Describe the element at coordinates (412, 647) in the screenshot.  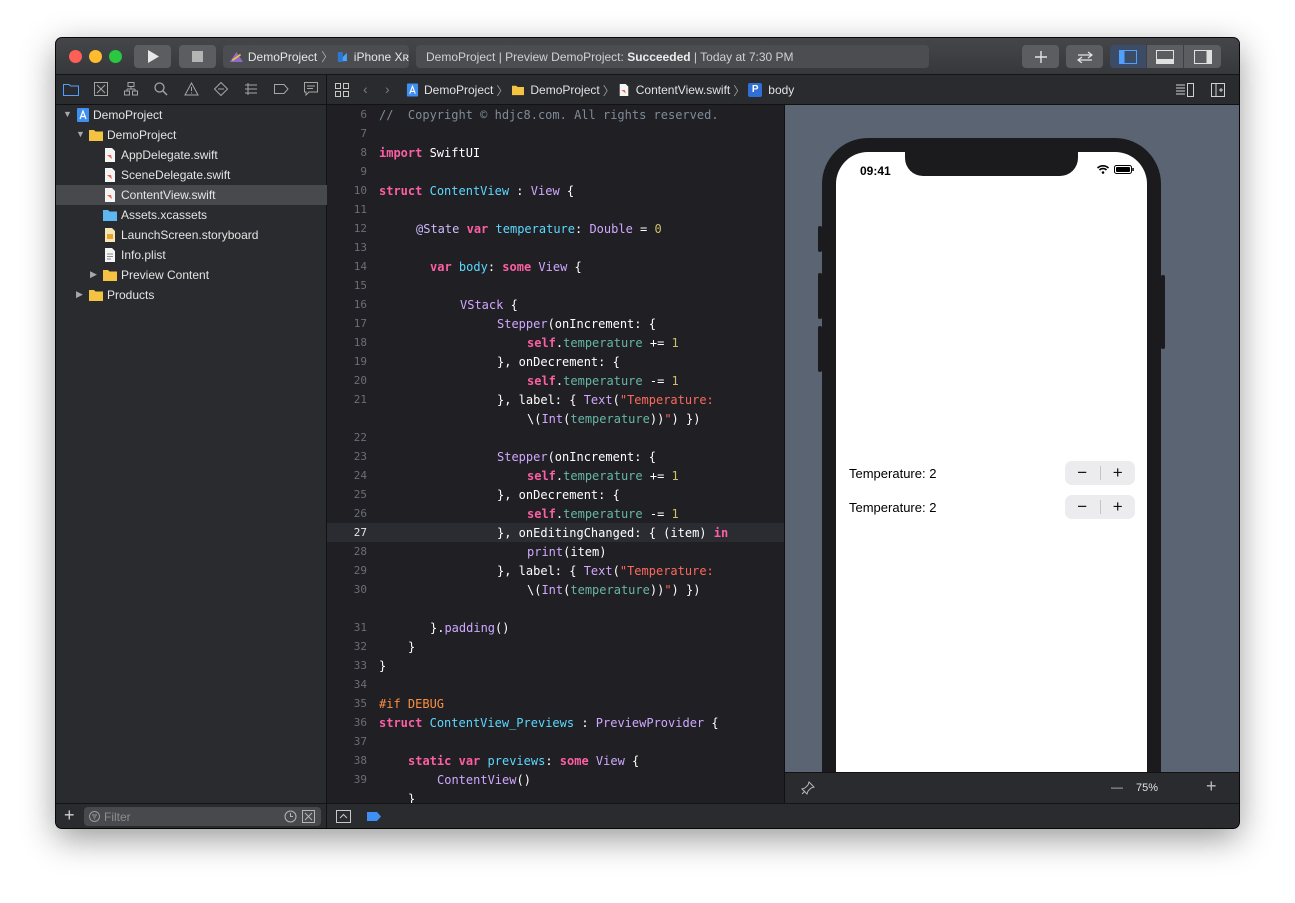
I see `code-line: }` at that location.